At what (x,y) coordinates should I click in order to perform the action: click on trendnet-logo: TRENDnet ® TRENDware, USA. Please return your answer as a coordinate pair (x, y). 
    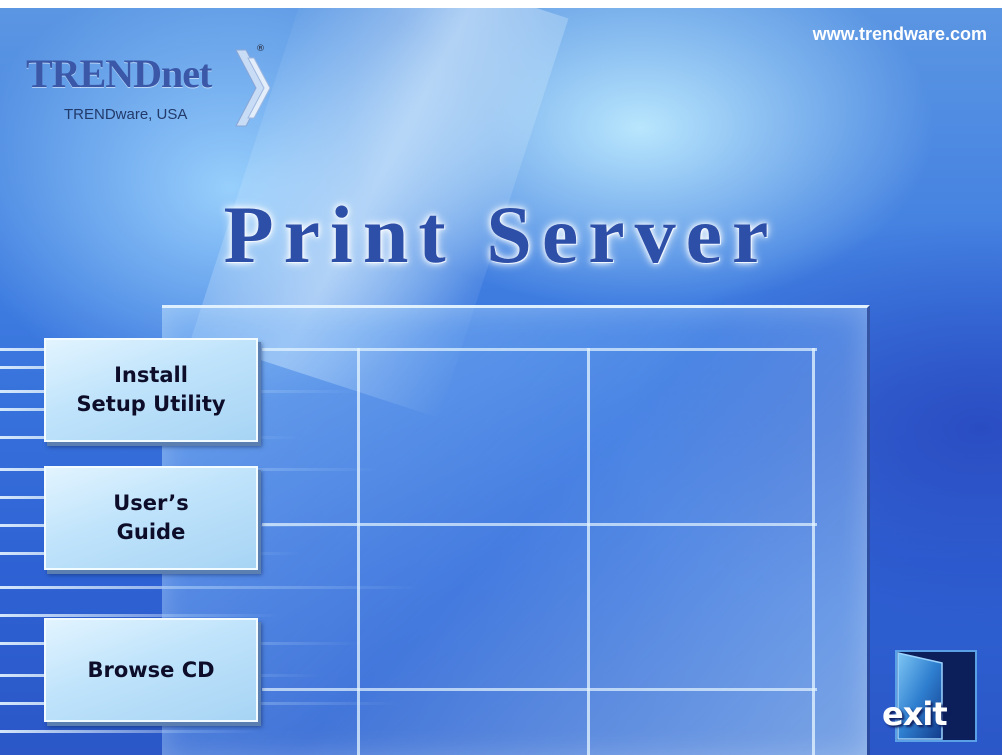
    Looking at the image, I should click on (151, 94).